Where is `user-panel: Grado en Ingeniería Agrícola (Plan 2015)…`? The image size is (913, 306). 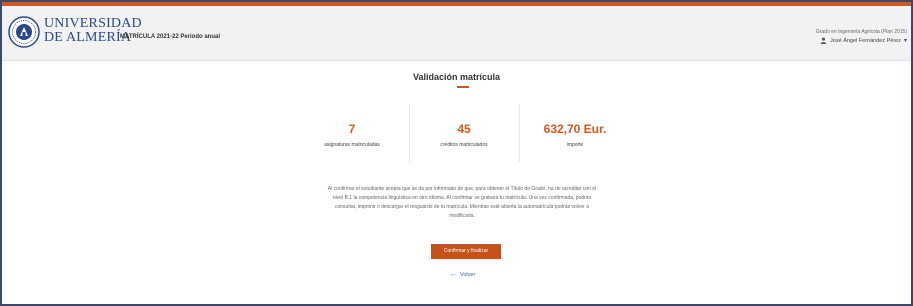 user-panel: Grado en Ingeniería Agrícola (Plan 2015)… is located at coordinates (861, 37).